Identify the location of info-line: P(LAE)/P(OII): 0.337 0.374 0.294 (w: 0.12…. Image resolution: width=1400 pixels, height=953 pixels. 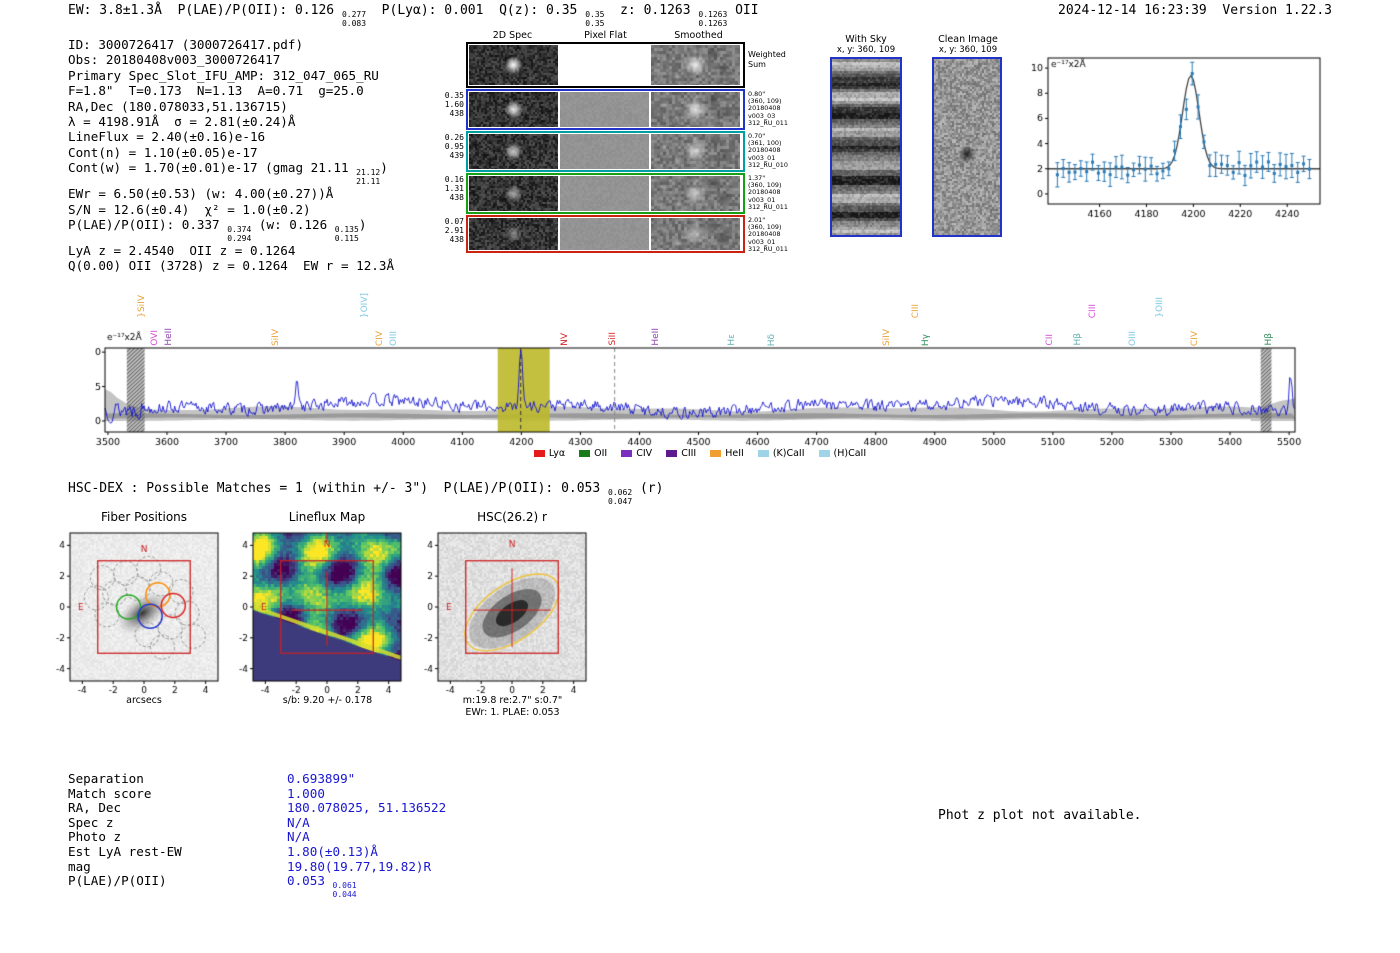
(217, 230).